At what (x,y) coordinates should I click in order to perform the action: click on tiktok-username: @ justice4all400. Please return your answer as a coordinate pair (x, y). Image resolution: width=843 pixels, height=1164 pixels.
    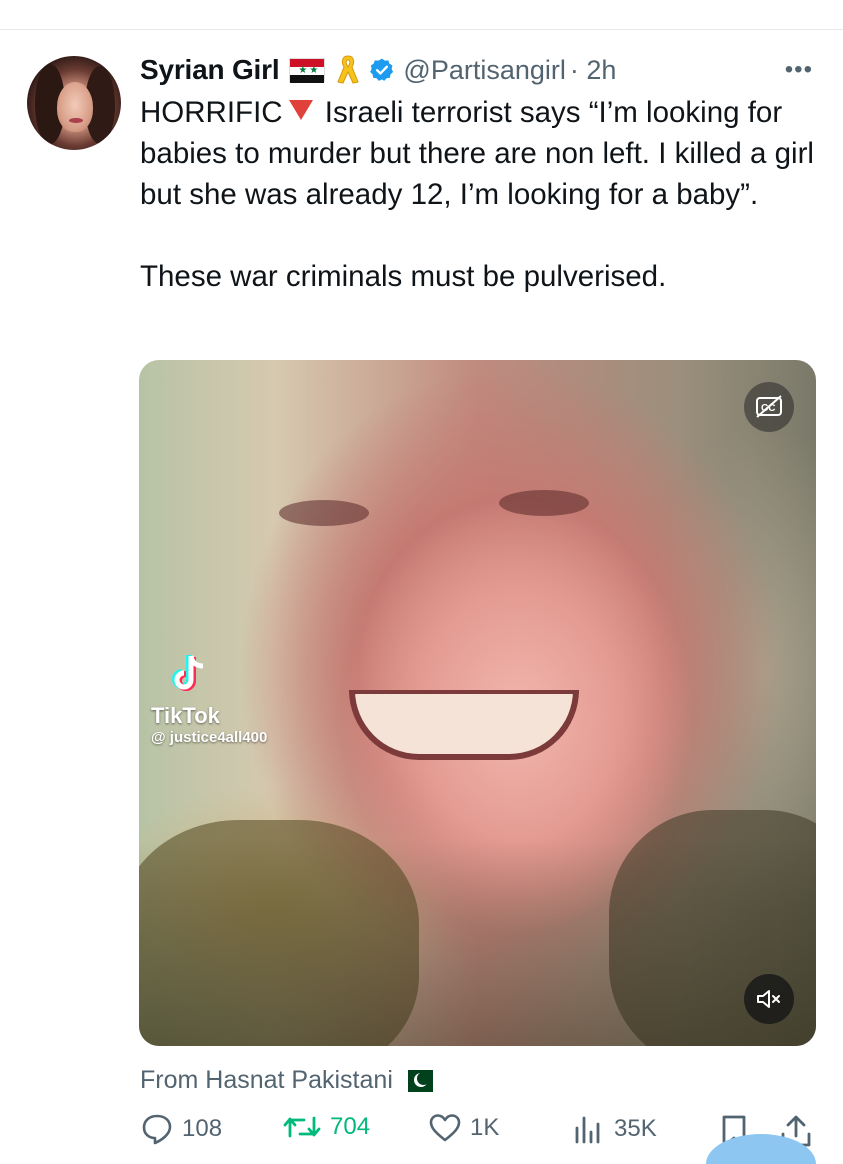
    Looking at the image, I should click on (209, 737).